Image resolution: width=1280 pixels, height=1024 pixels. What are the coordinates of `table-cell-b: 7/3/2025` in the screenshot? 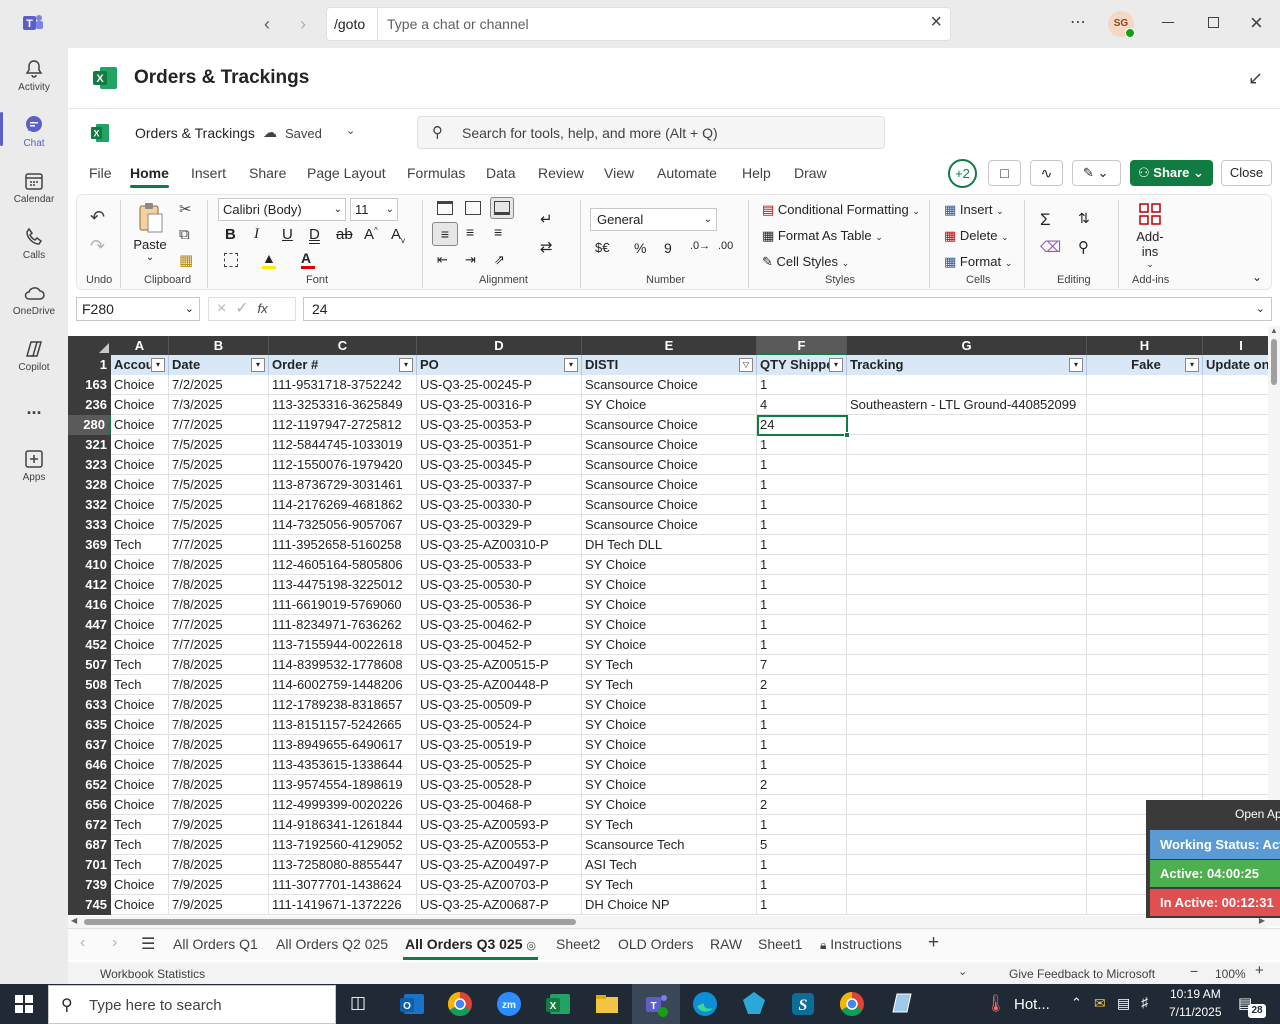 It's located at (219, 405).